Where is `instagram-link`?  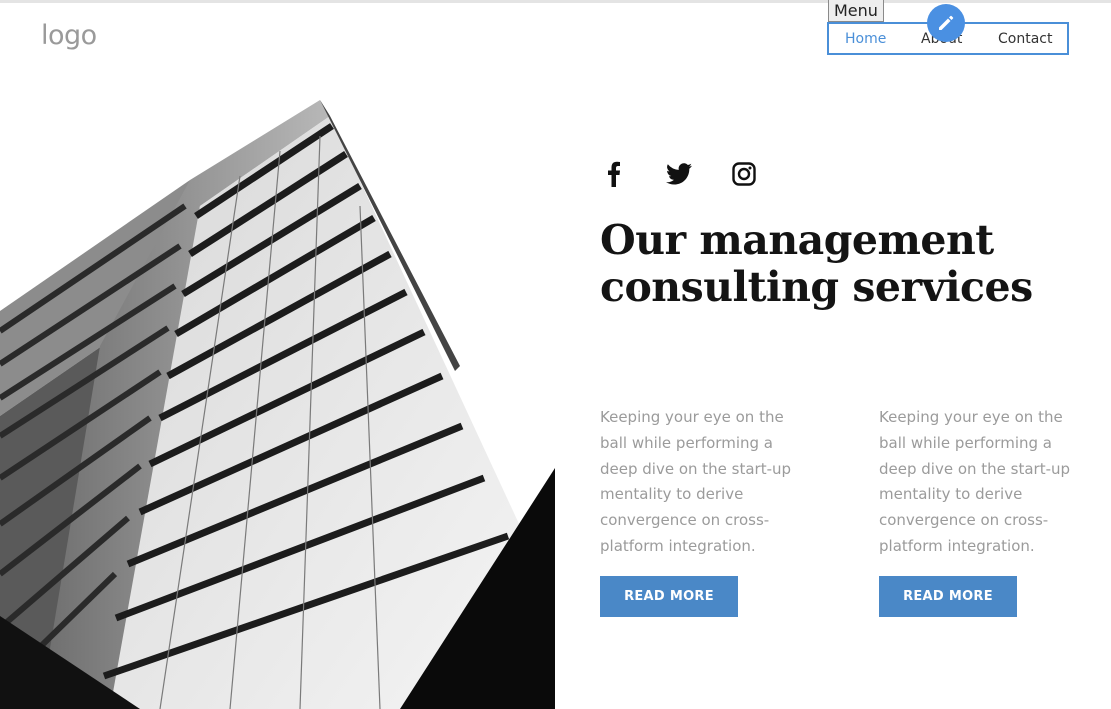
instagram-link is located at coordinates (744, 174).